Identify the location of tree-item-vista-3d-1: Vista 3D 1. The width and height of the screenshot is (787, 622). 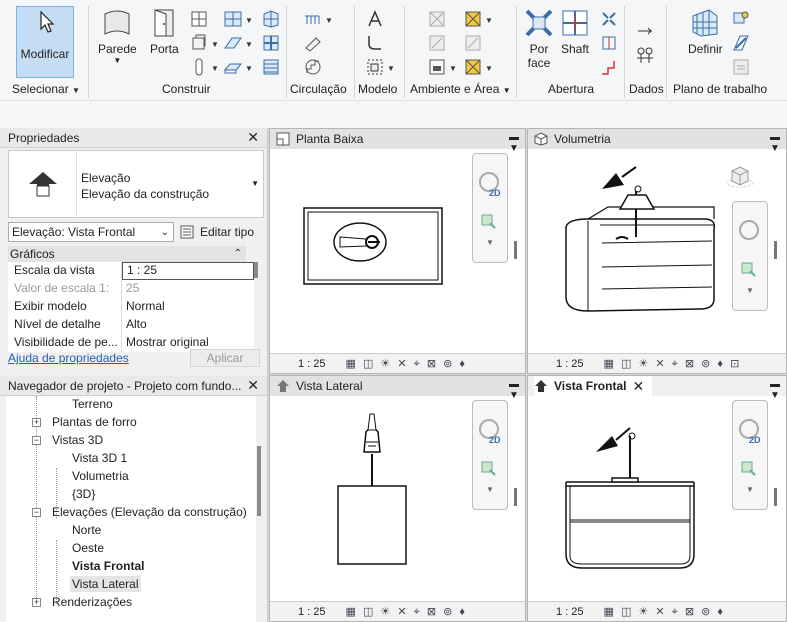
(99, 458).